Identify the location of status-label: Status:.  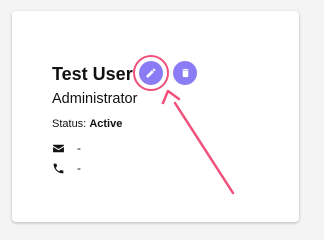
(69, 124).